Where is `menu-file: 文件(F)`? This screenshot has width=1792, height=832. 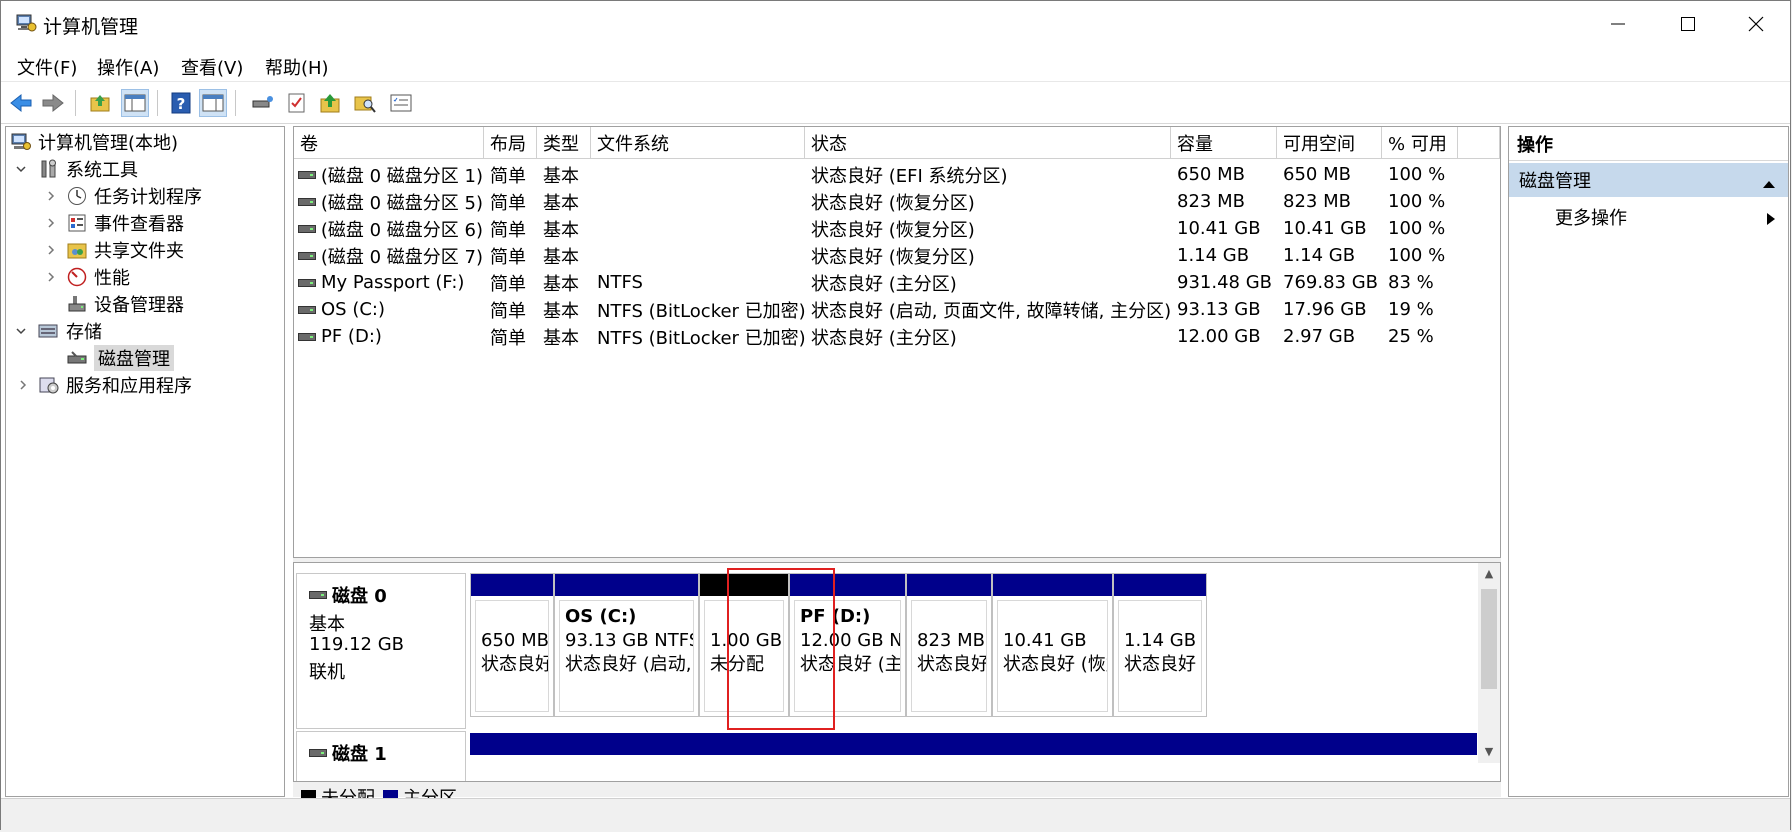
menu-file: 文件(F) is located at coordinates (47, 67).